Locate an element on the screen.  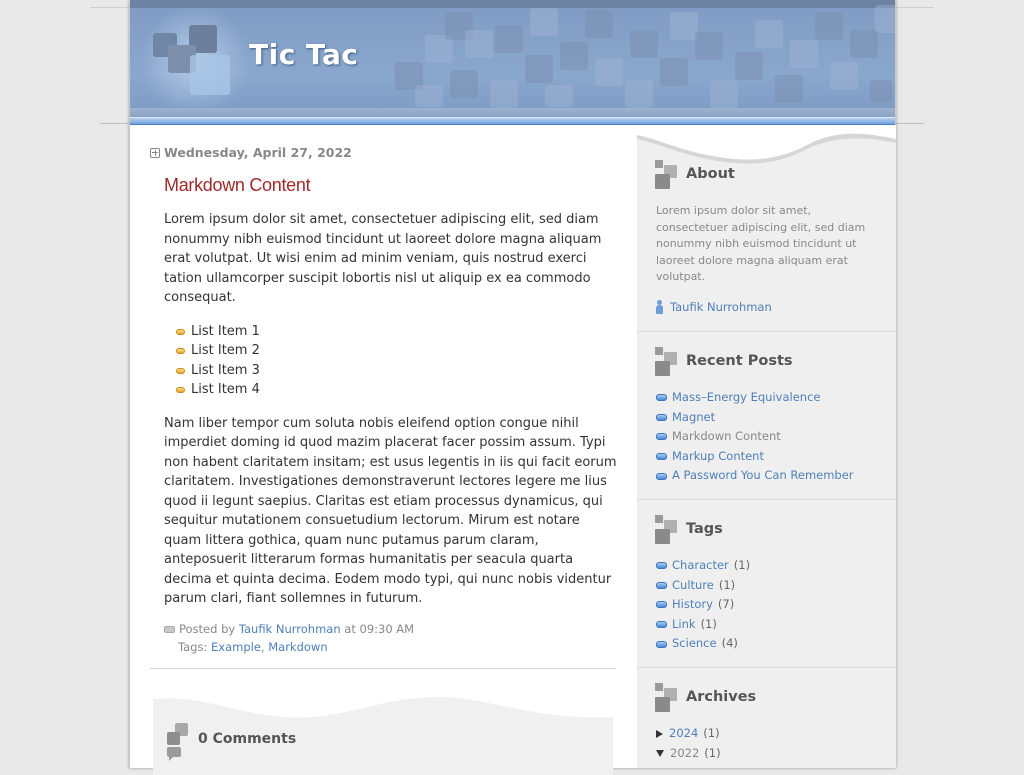
recent-post-item: Mass–Energy Equivalence is located at coordinates (755, 398).